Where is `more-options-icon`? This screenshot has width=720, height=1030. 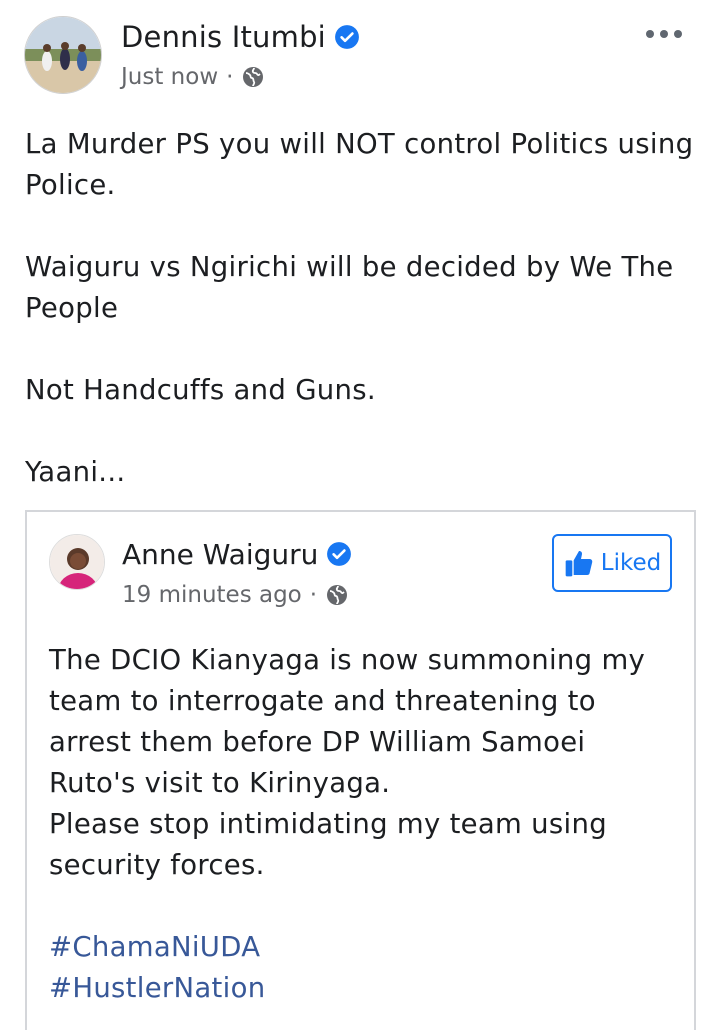
more-options-icon is located at coordinates (664, 34).